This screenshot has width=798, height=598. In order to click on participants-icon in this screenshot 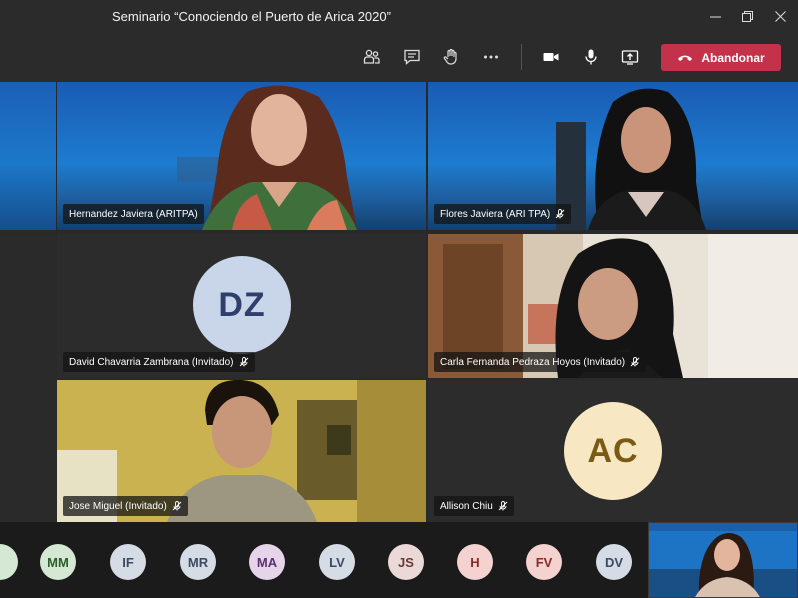, I will do `click(372, 57)`.